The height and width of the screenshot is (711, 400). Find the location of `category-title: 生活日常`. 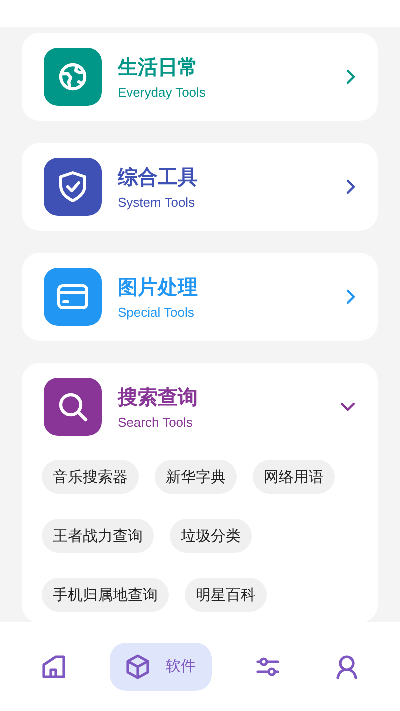

category-title: 生活日常 is located at coordinates (158, 67).